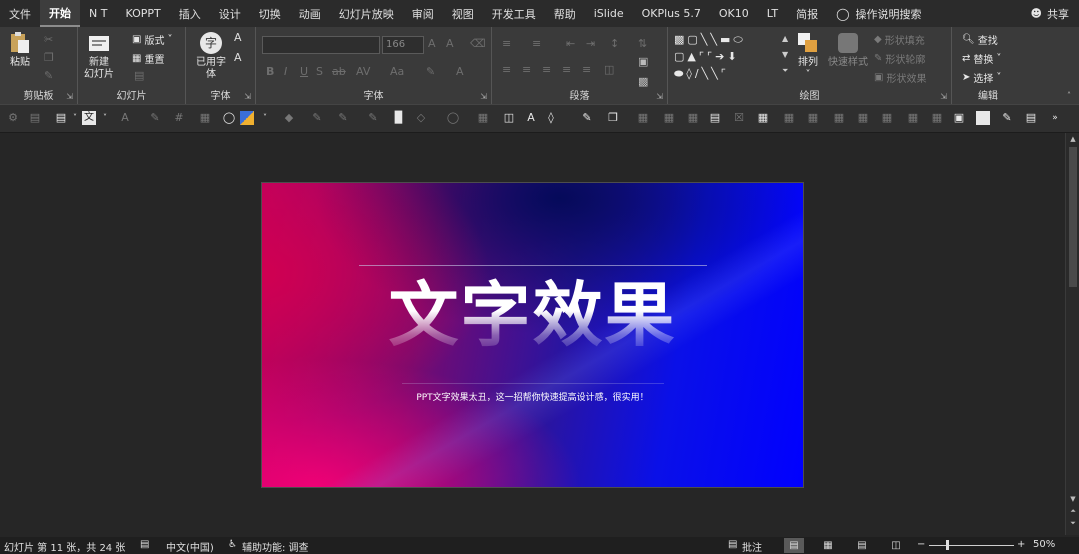  I want to click on toolbar-tool-icon: ▤, so click(715, 118).